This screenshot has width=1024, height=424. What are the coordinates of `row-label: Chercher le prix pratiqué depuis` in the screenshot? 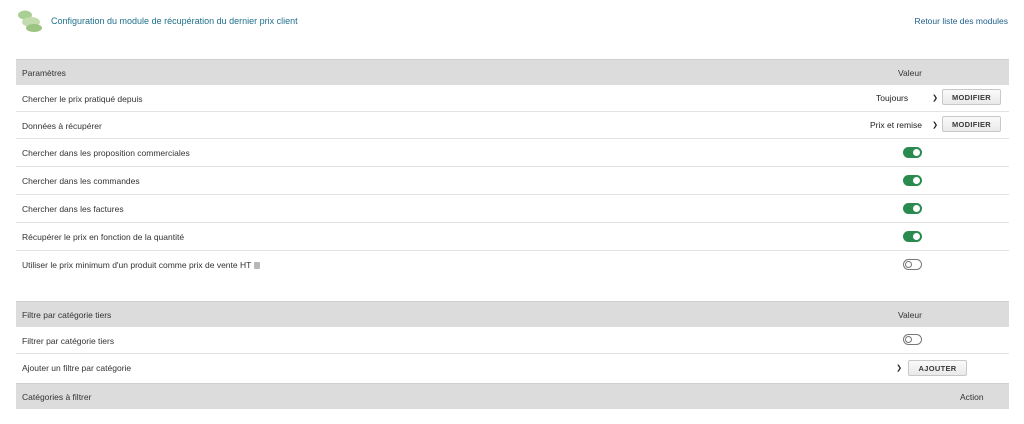 It's located at (82, 99).